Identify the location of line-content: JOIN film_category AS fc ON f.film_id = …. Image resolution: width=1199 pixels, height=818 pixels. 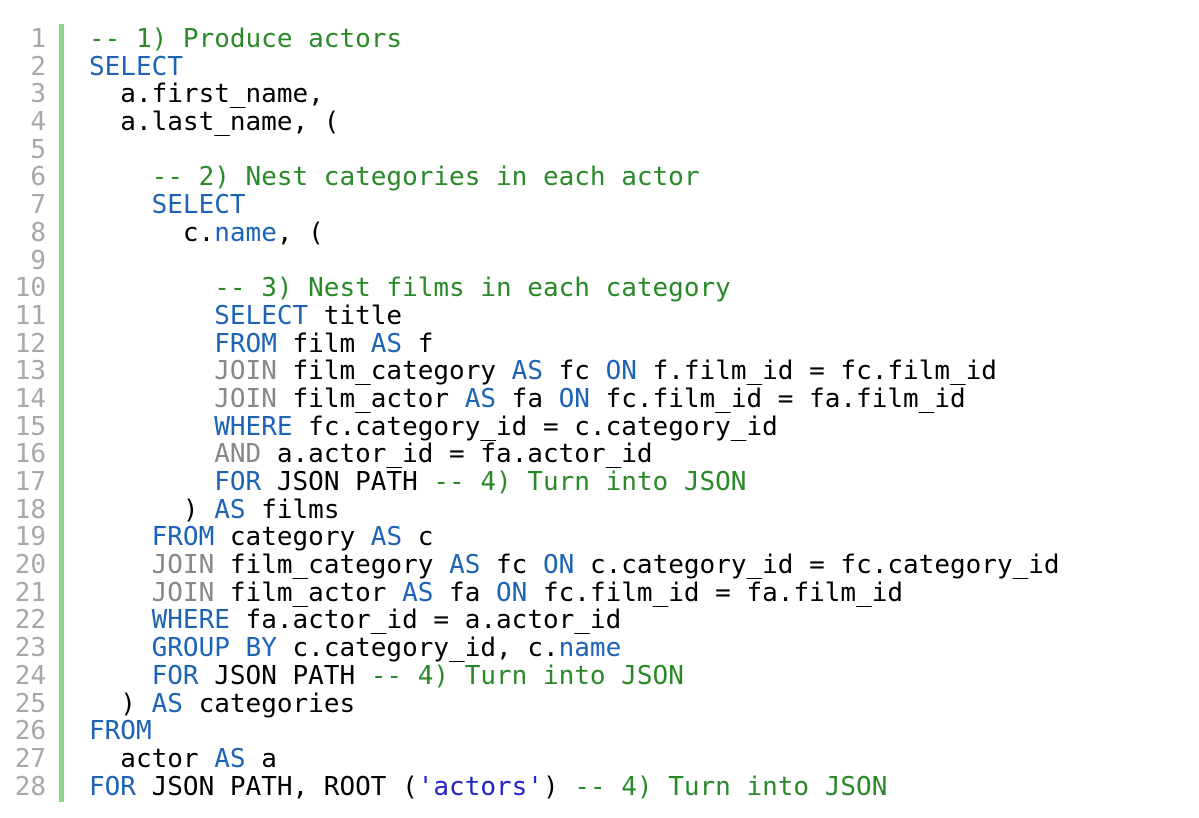
(543, 371).